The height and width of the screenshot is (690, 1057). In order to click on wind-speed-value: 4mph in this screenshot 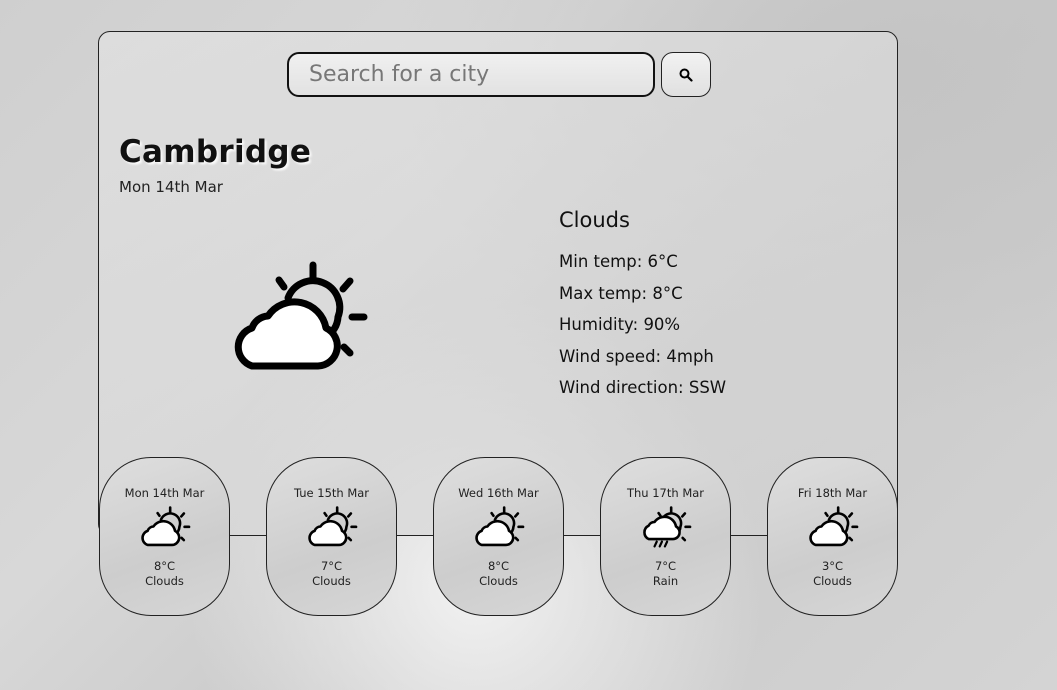, I will do `click(690, 356)`.